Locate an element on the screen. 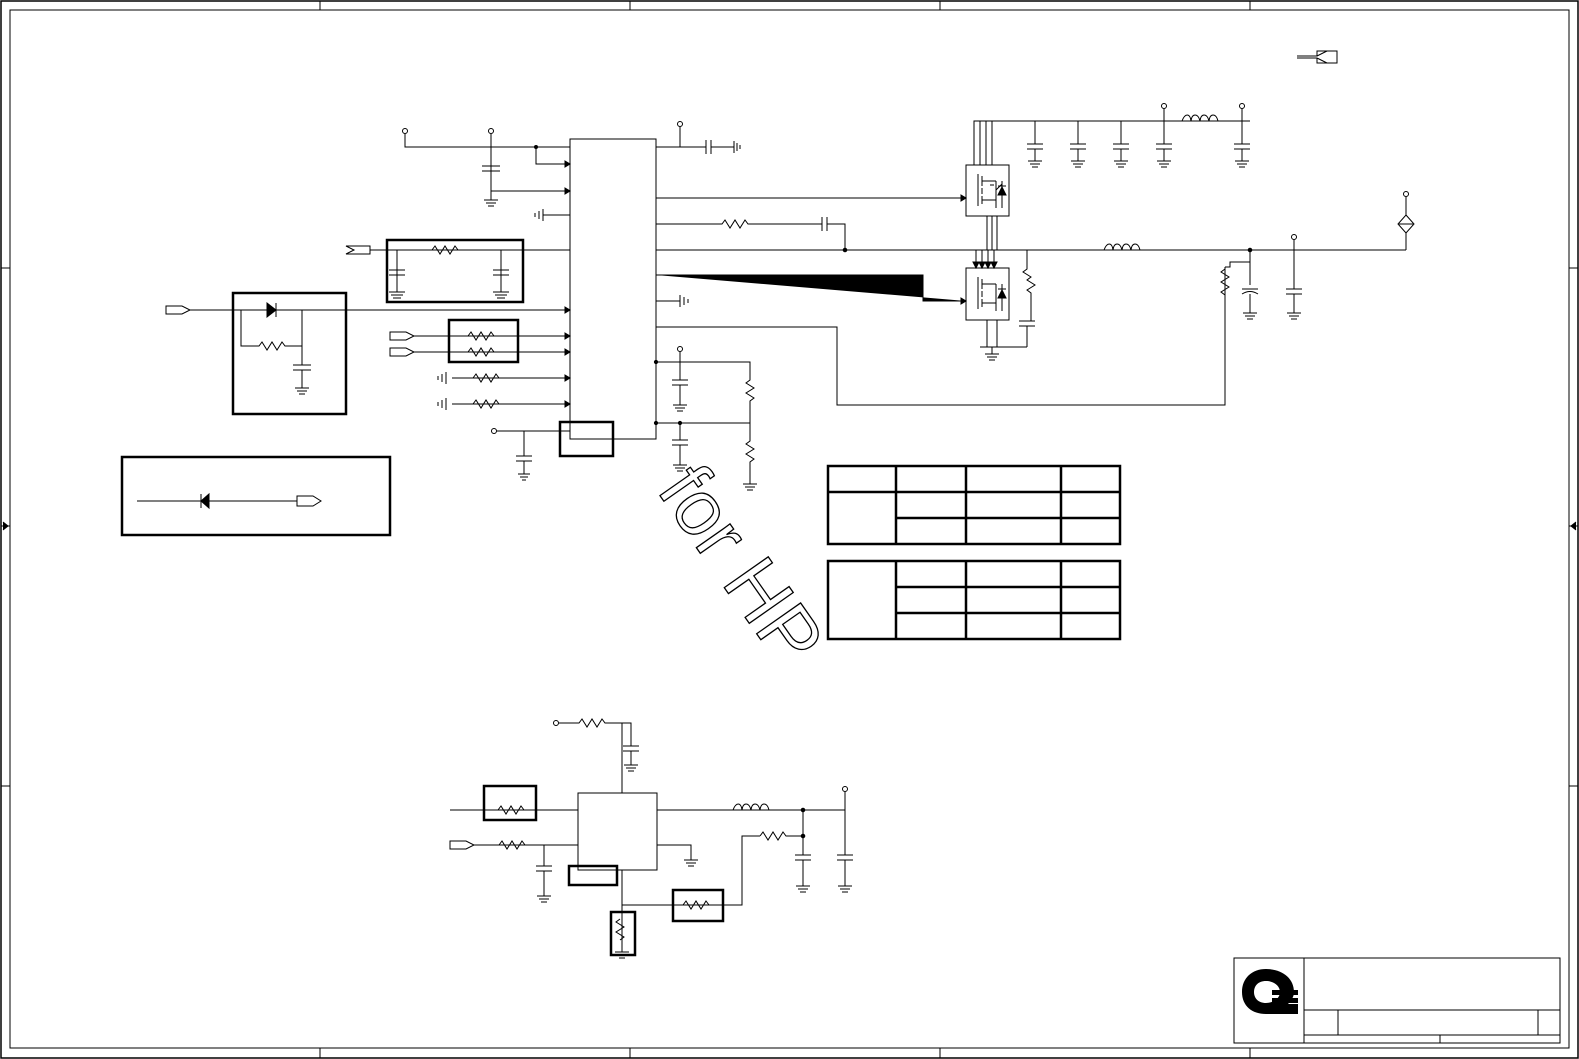 This screenshot has height=1059, width=1579. watermark-text: for HP is located at coordinates (741, 565).